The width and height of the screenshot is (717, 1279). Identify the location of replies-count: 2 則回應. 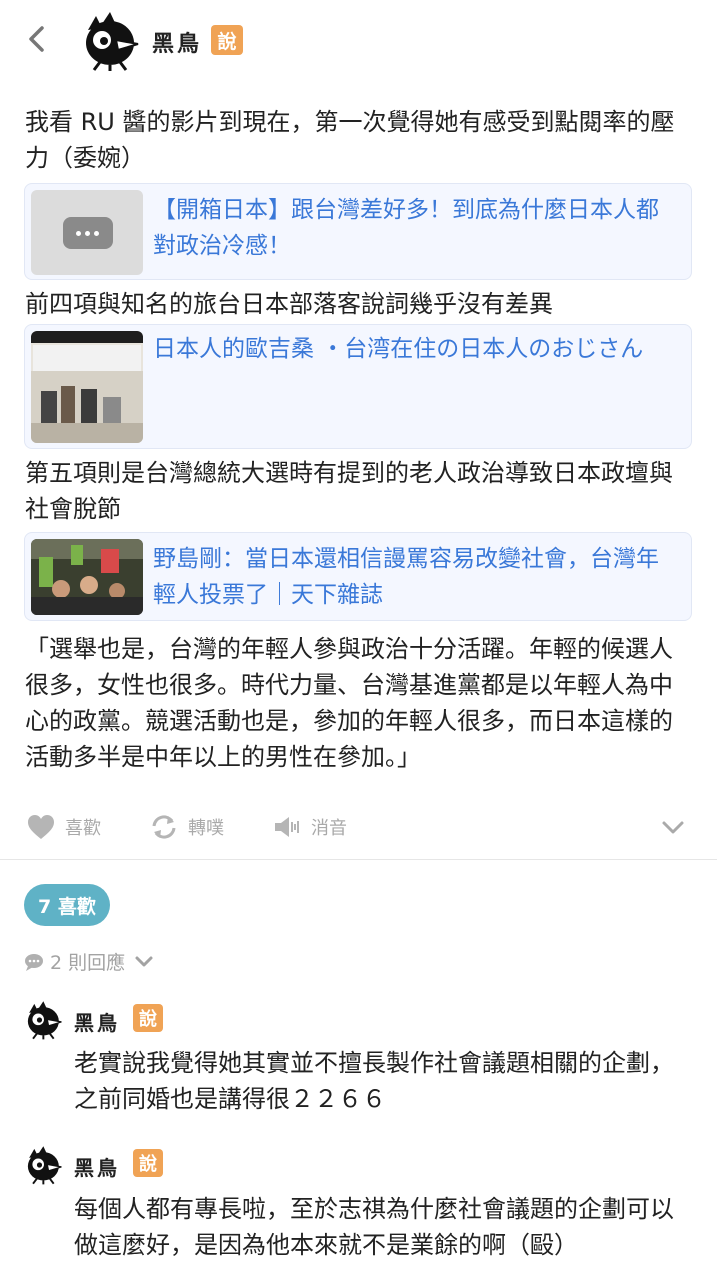
(88, 963).